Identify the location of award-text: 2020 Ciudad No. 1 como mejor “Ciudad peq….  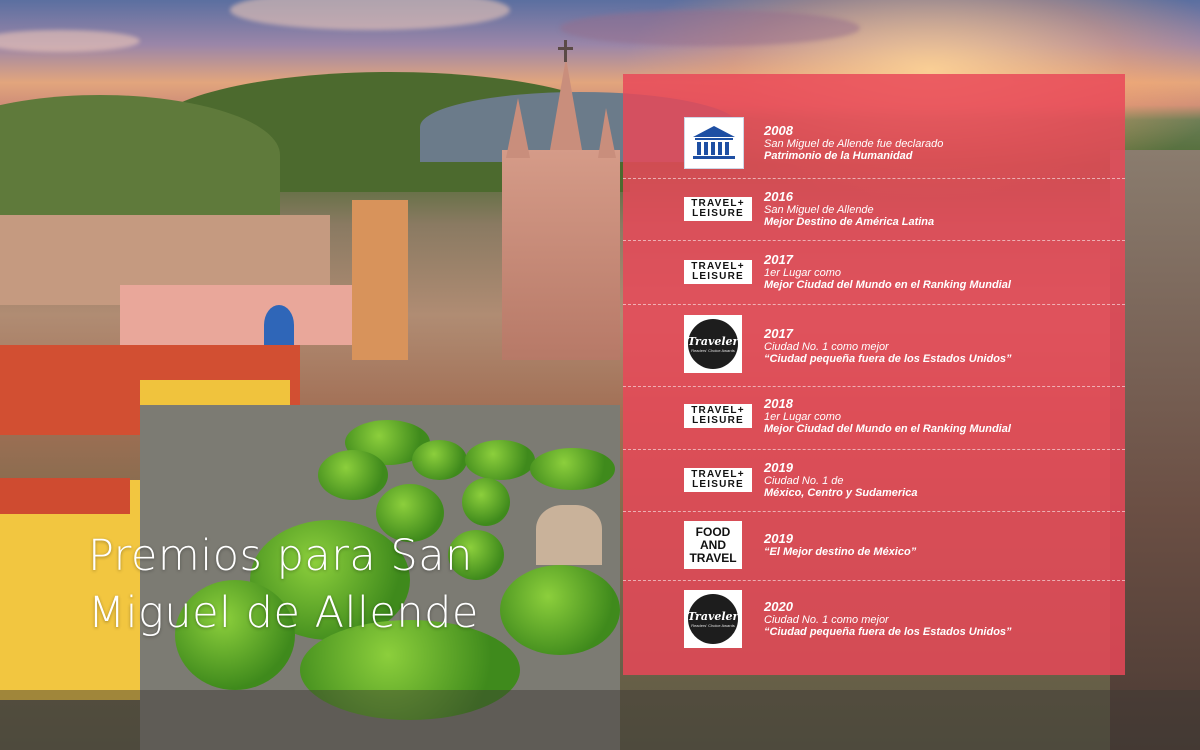
(888, 618).